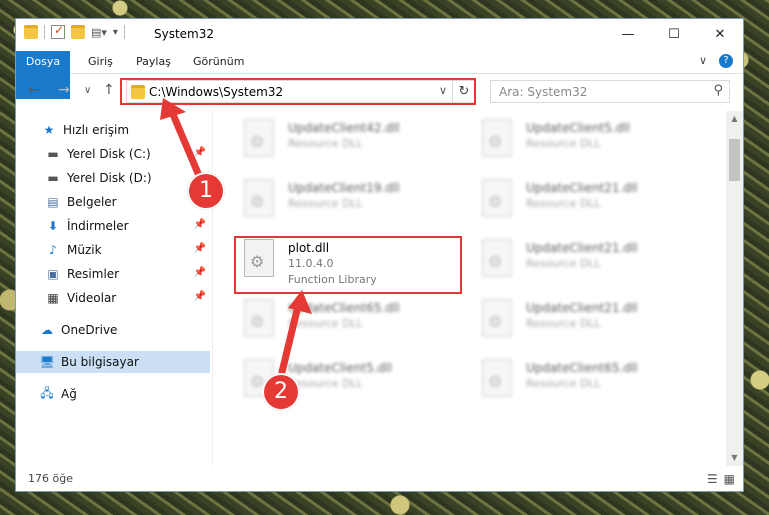 This screenshot has width=769, height=515. What do you see at coordinates (206, 191) in the screenshot?
I see `step-badge-1: 1` at bounding box center [206, 191].